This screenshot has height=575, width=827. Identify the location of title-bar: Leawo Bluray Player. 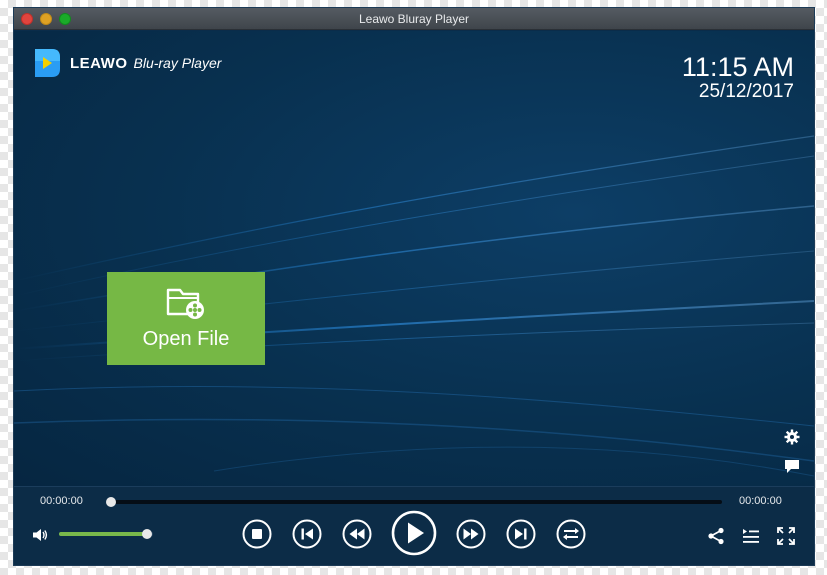
(414, 19).